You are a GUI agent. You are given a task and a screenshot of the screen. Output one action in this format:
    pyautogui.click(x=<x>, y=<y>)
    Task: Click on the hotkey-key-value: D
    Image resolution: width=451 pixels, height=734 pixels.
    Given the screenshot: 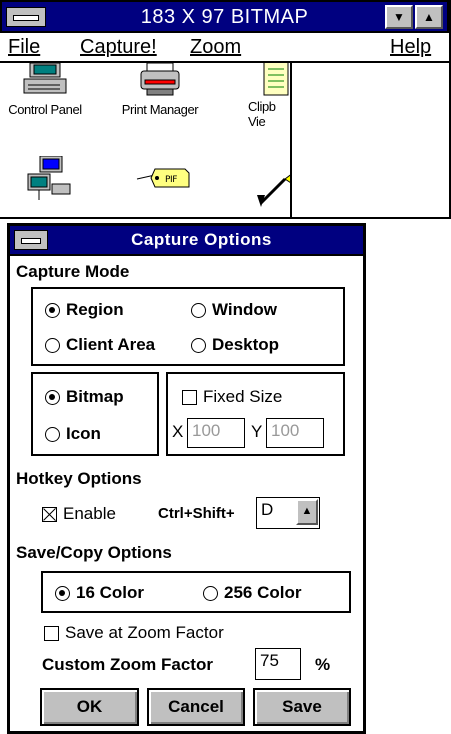 What is the action you would take?
    pyautogui.click(x=267, y=509)
    